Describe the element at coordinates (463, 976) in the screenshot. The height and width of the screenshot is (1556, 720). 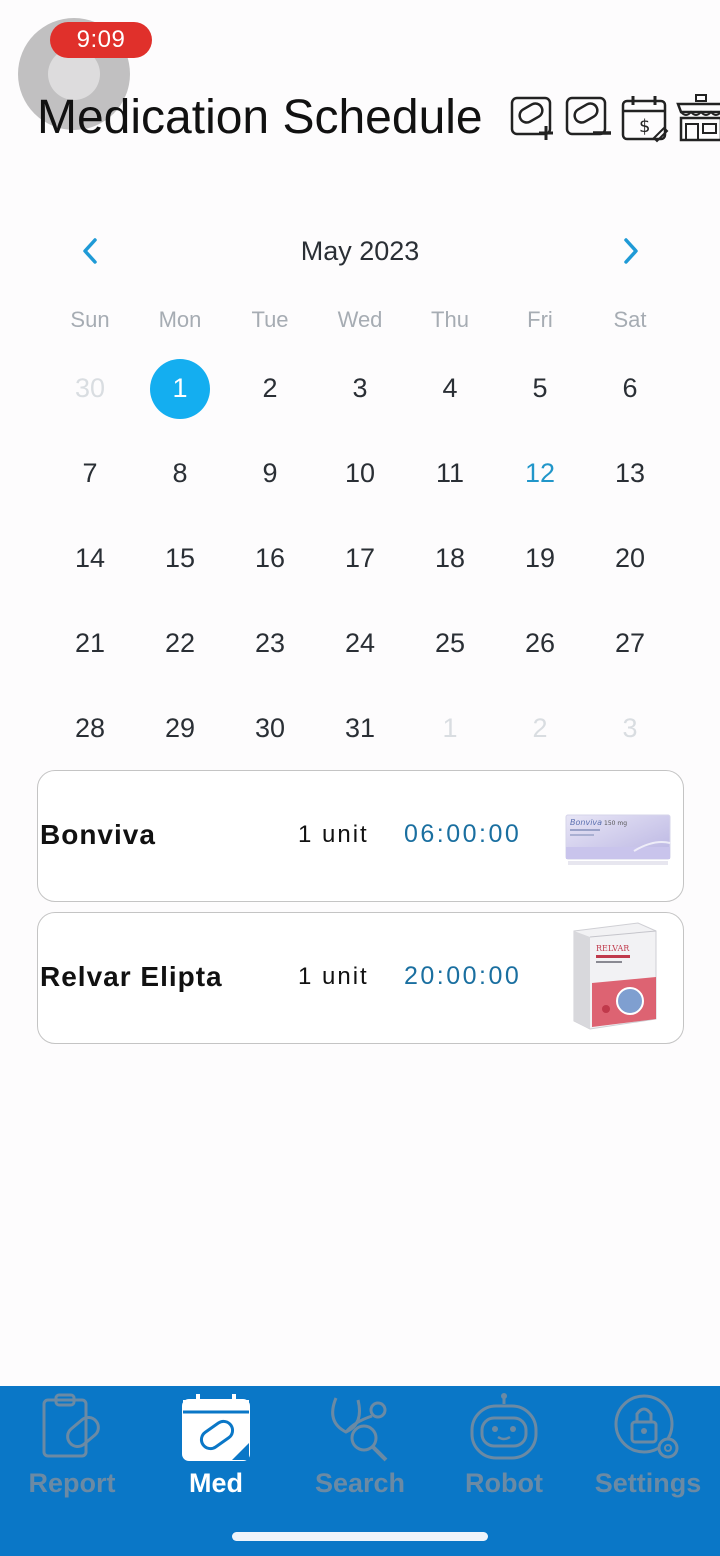
I see `medication-time: 20:00:00` at that location.